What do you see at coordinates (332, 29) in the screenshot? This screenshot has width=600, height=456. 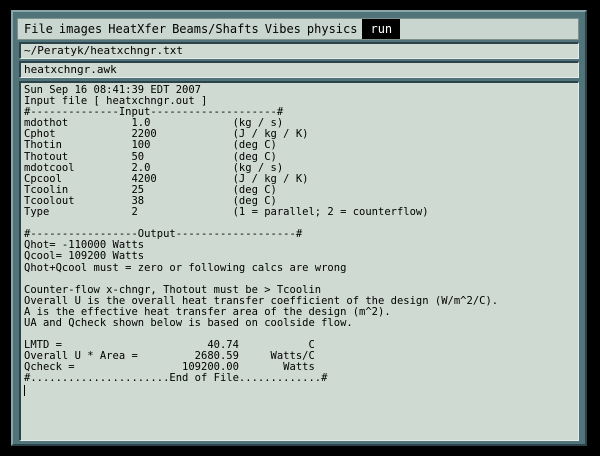 I see `menu-physics: physics` at bounding box center [332, 29].